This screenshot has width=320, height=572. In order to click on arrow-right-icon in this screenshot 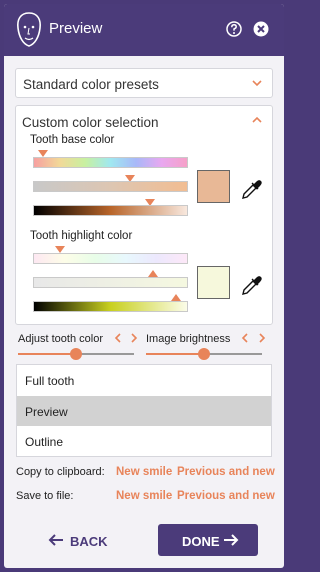, I will do `click(231, 540)`.